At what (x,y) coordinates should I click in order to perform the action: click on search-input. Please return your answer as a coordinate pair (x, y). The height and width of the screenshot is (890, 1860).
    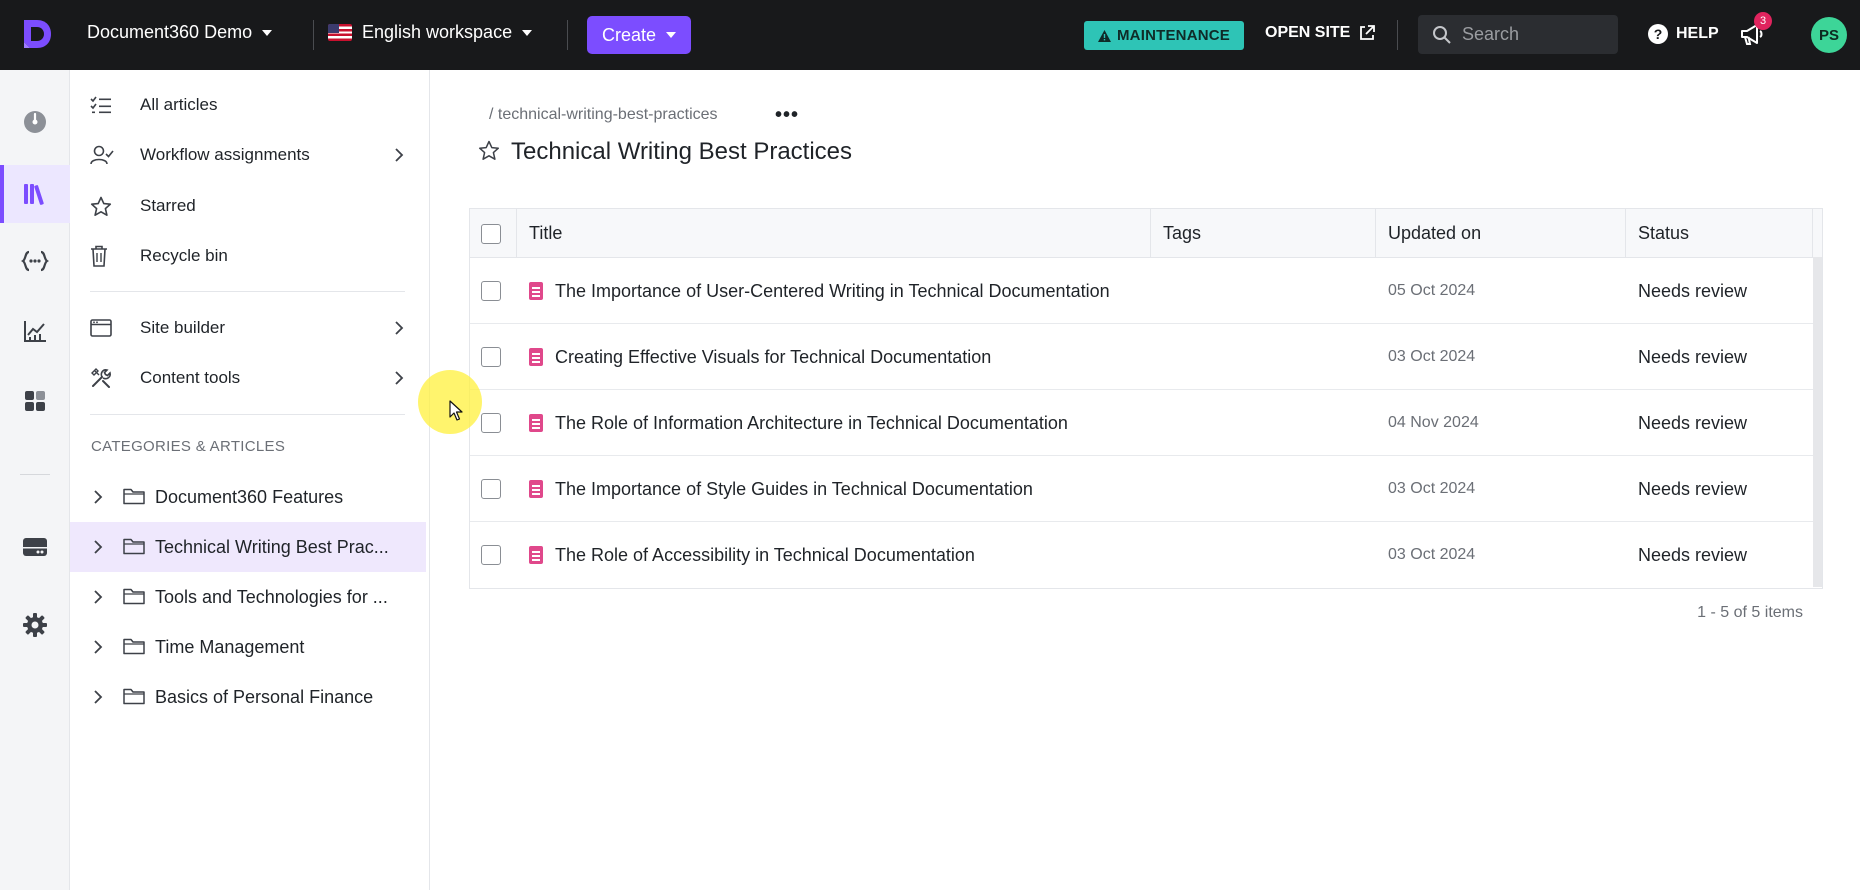
    Looking at the image, I should click on (1532, 34).